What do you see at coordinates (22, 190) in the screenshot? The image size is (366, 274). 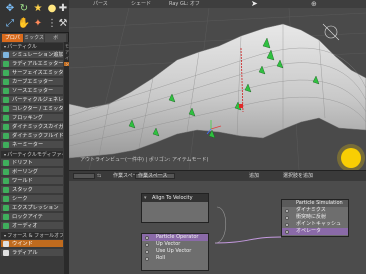 I see `sidebar-item-label: スタック` at bounding box center [22, 190].